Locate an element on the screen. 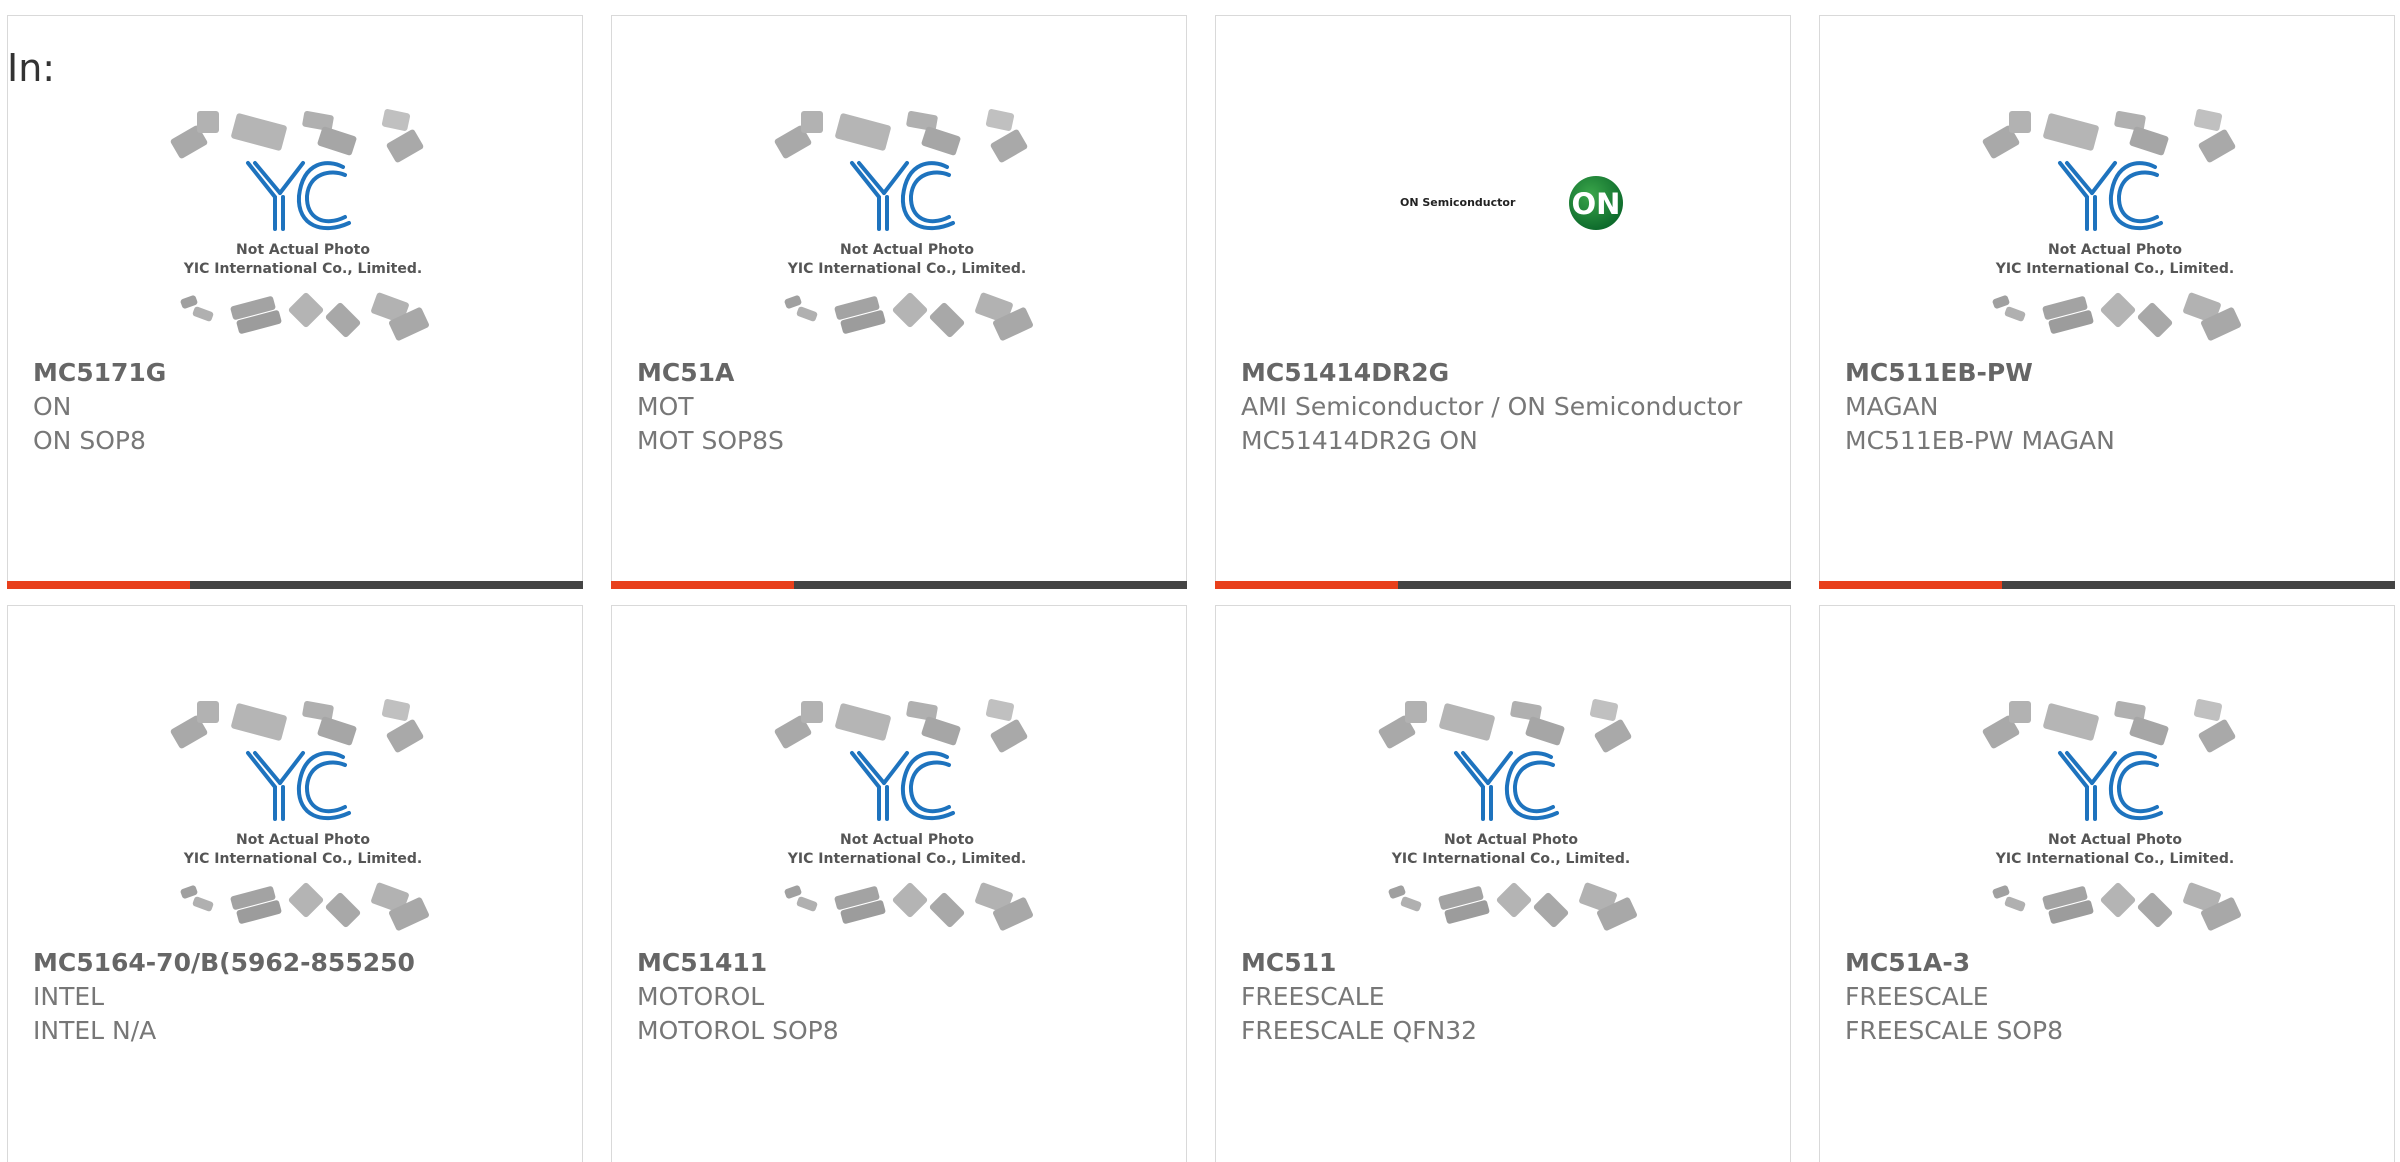  product-info: MC5164-70/B(5962-855250 INTEL INTEL N/A is located at coordinates (293, 997).